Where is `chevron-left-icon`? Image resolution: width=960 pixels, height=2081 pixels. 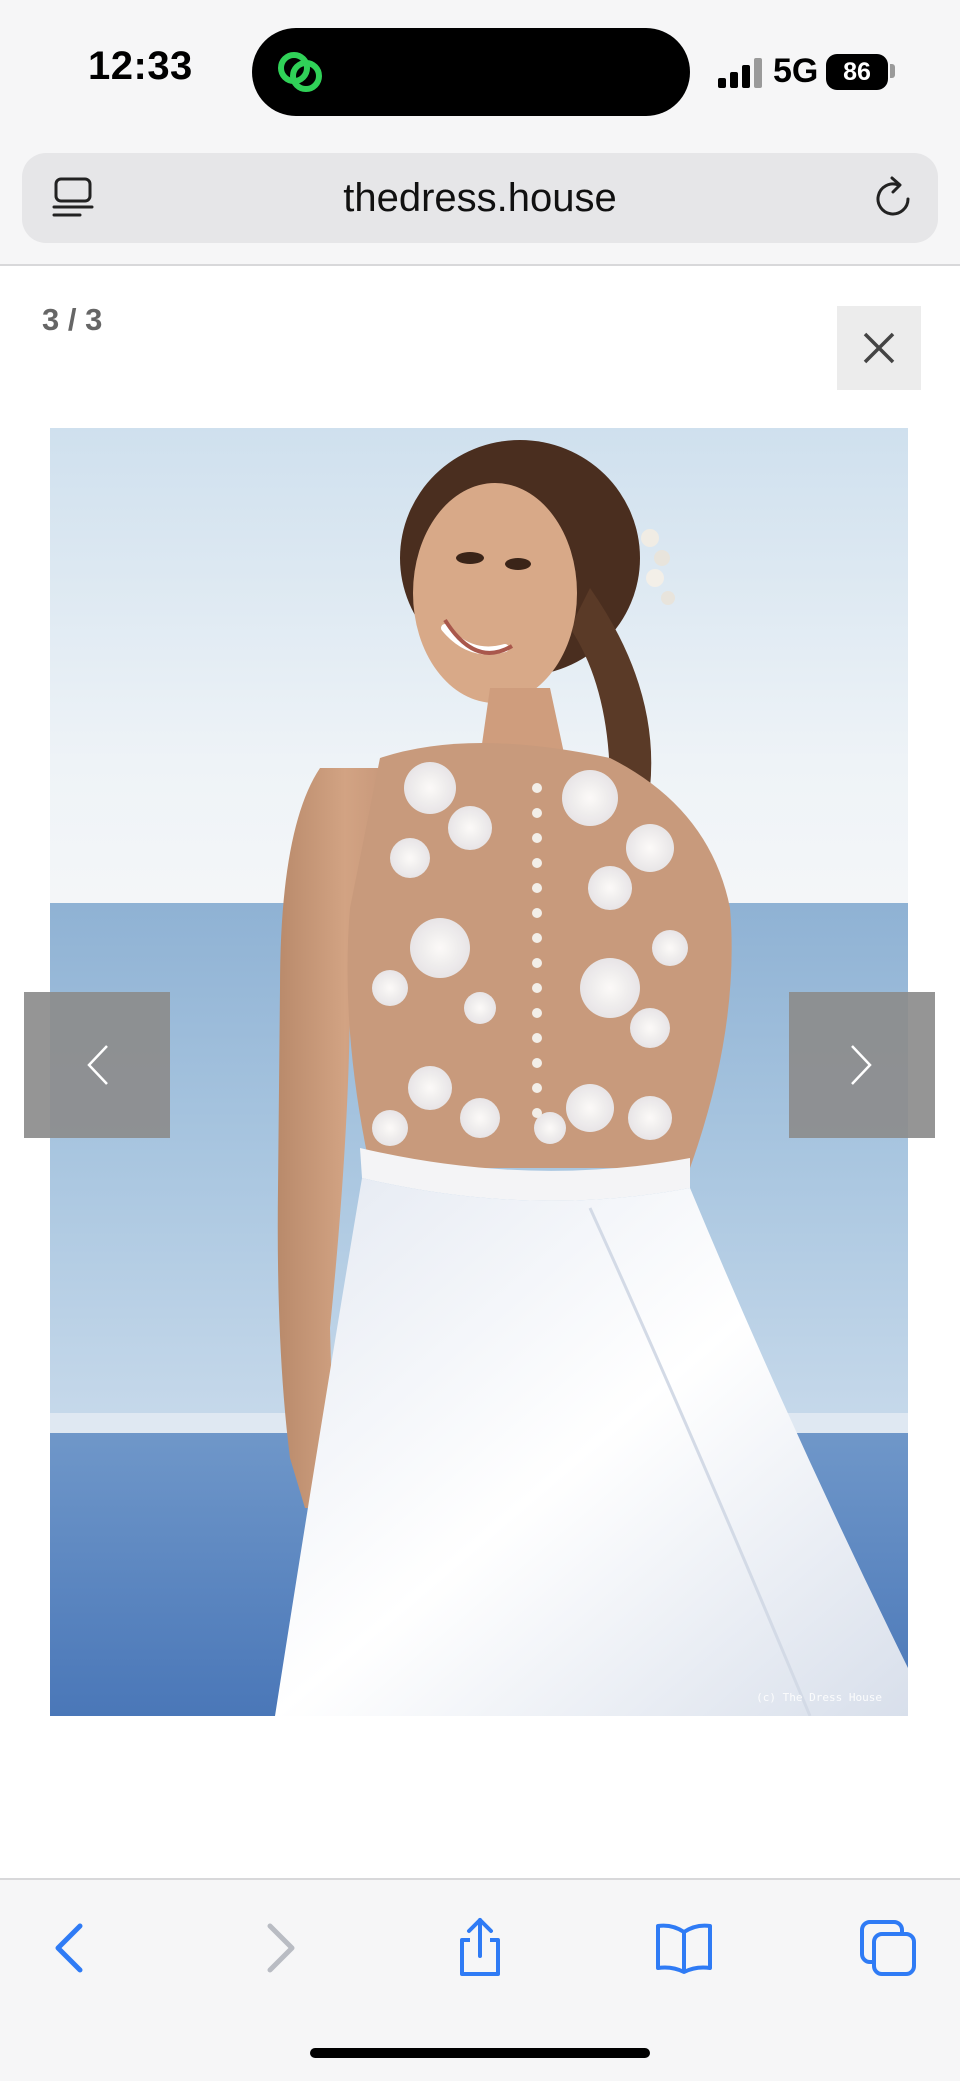 chevron-left-icon is located at coordinates (97, 1065).